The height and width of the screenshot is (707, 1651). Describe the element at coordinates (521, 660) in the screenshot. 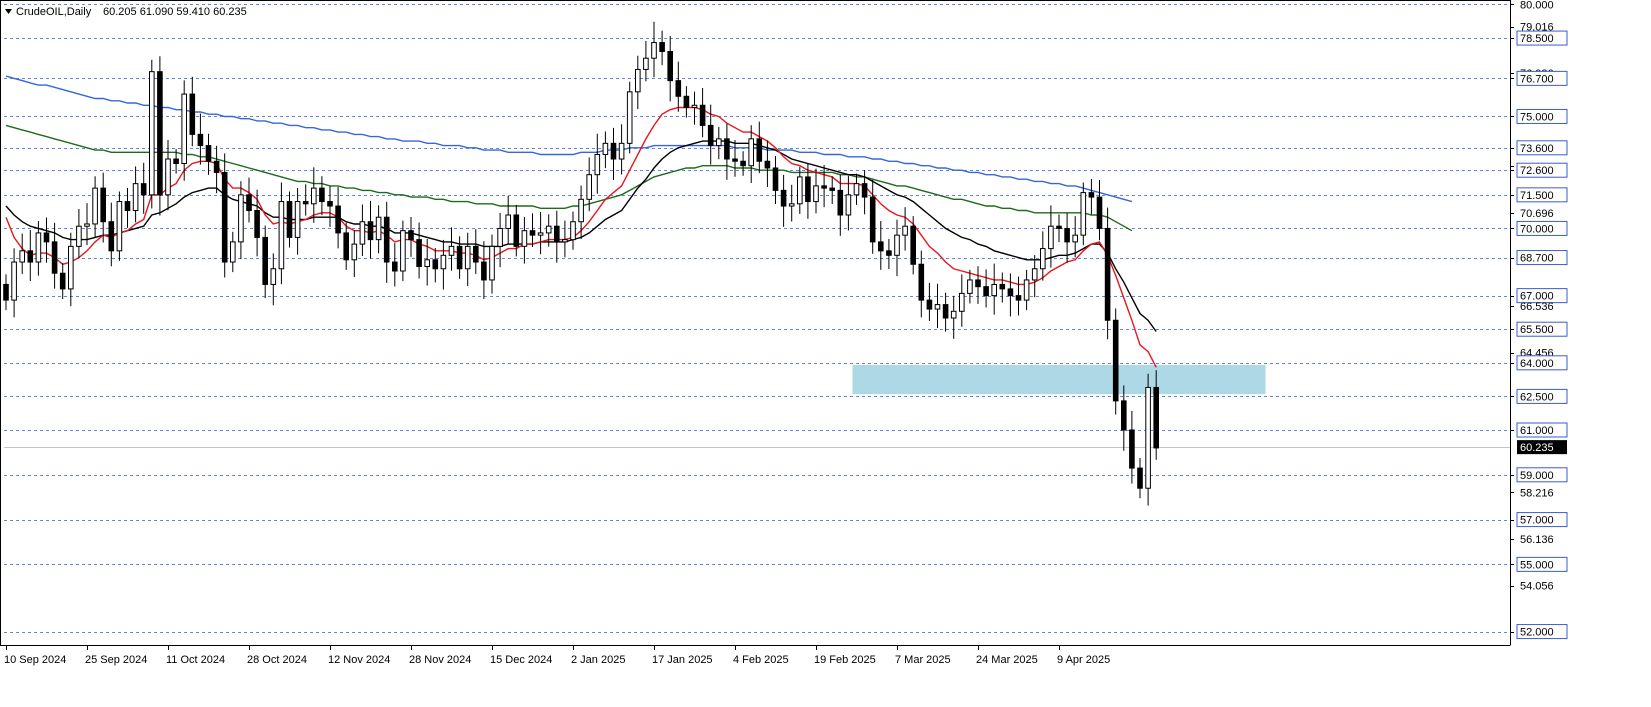

I see `time-tick-label: 15 Dec 2024` at that location.